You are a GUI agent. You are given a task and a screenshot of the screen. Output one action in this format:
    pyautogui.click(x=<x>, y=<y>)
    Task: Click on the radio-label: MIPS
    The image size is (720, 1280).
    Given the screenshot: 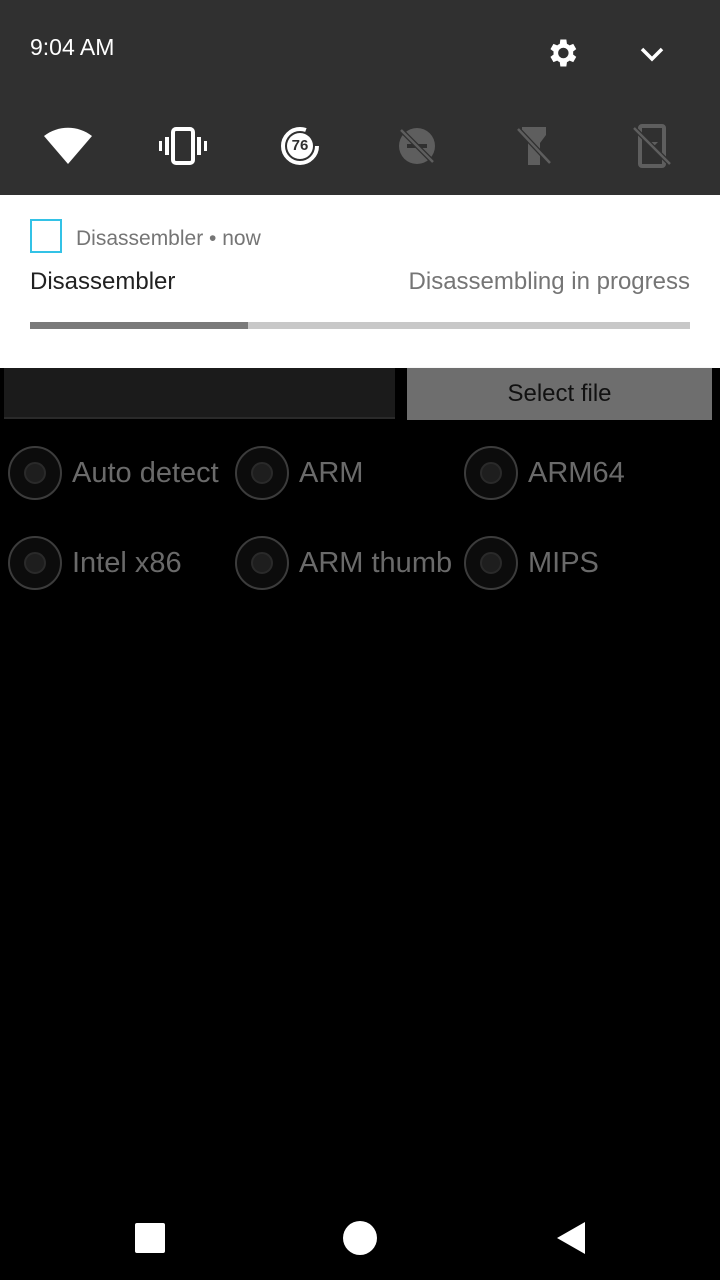 What is the action you would take?
    pyautogui.click(x=563, y=562)
    